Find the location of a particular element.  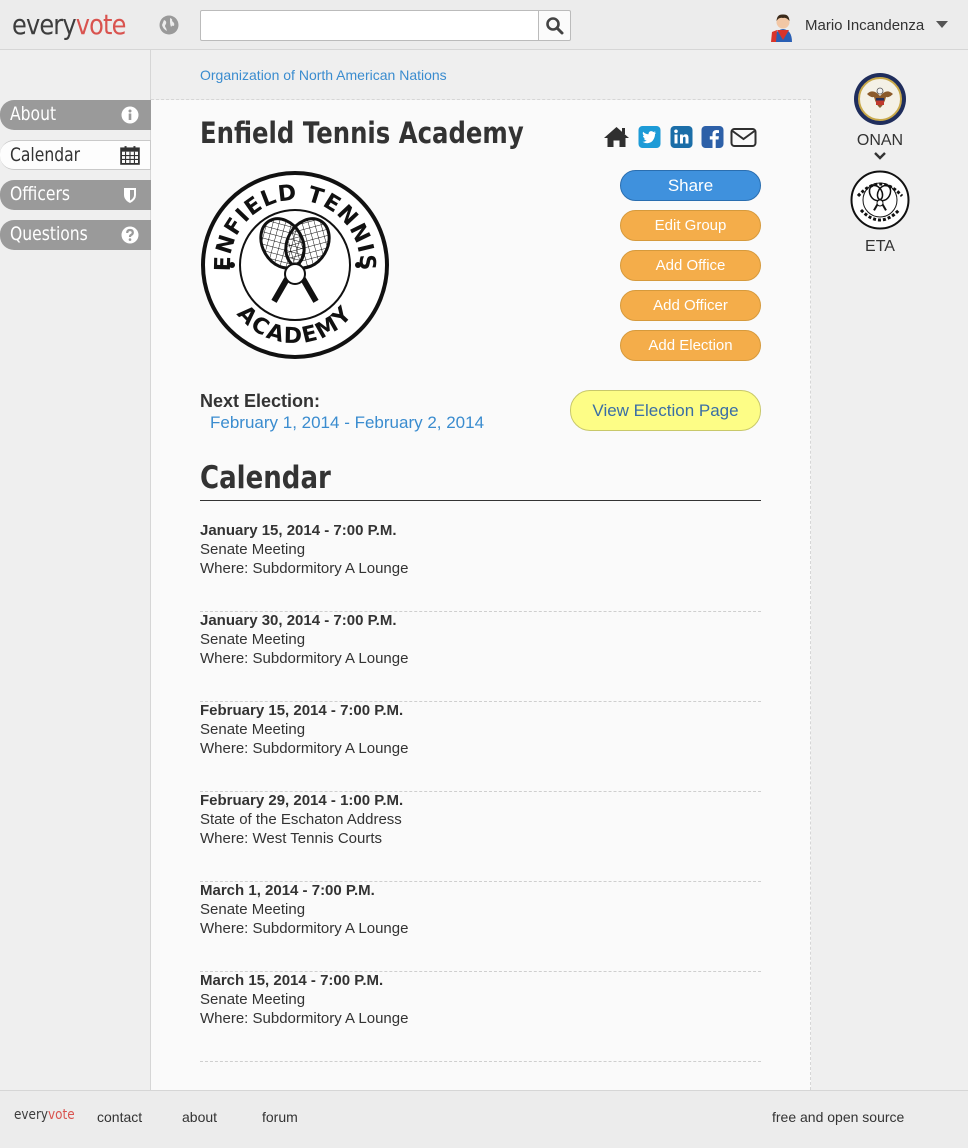

footer-logo: everyvote is located at coordinates (44, 1115).